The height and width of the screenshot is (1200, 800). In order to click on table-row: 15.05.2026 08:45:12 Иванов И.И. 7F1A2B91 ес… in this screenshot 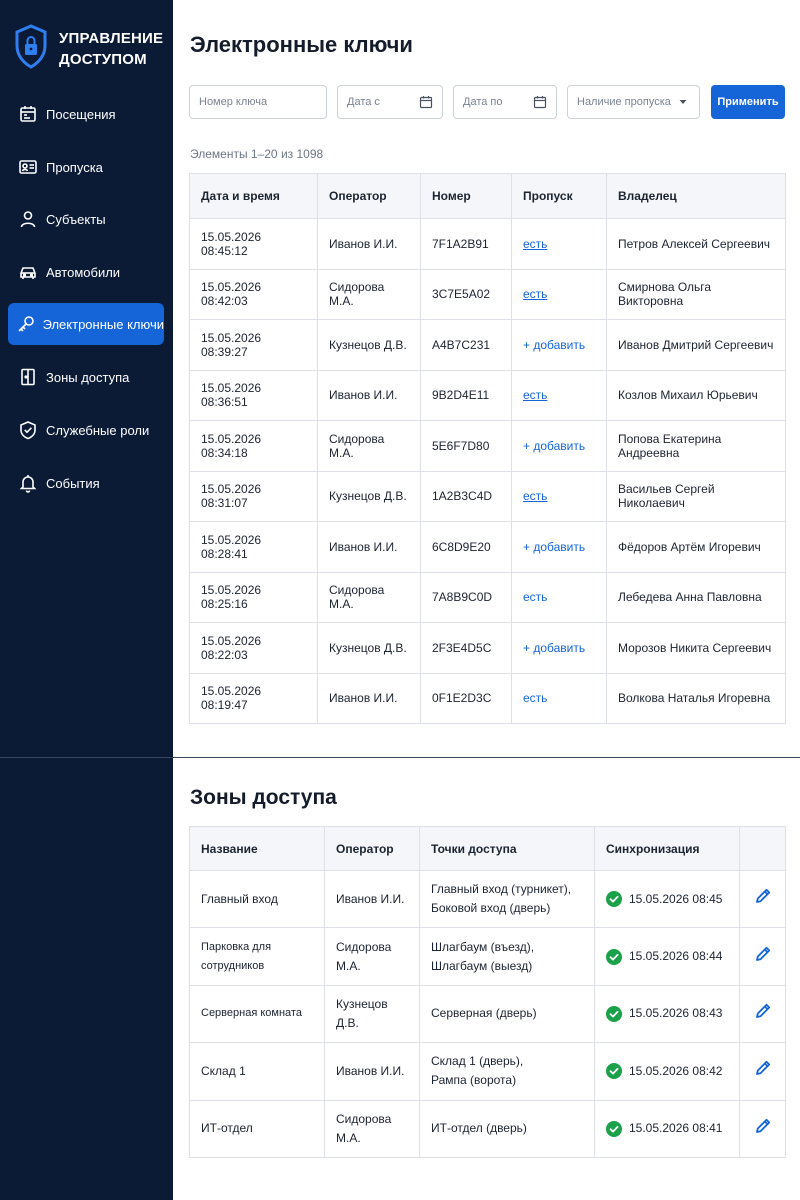, I will do `click(487, 244)`.